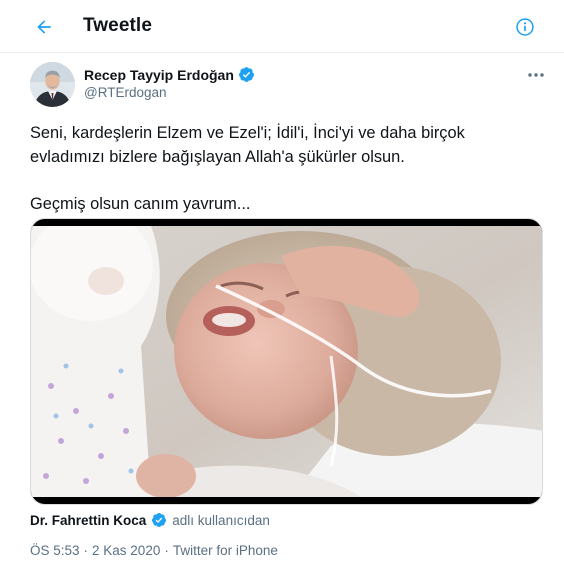 The height and width of the screenshot is (568, 564). Describe the element at coordinates (150, 520) in the screenshot. I see `media-attribution: Dr. Fahrettin Koca adlı kullanıcıdan` at that location.